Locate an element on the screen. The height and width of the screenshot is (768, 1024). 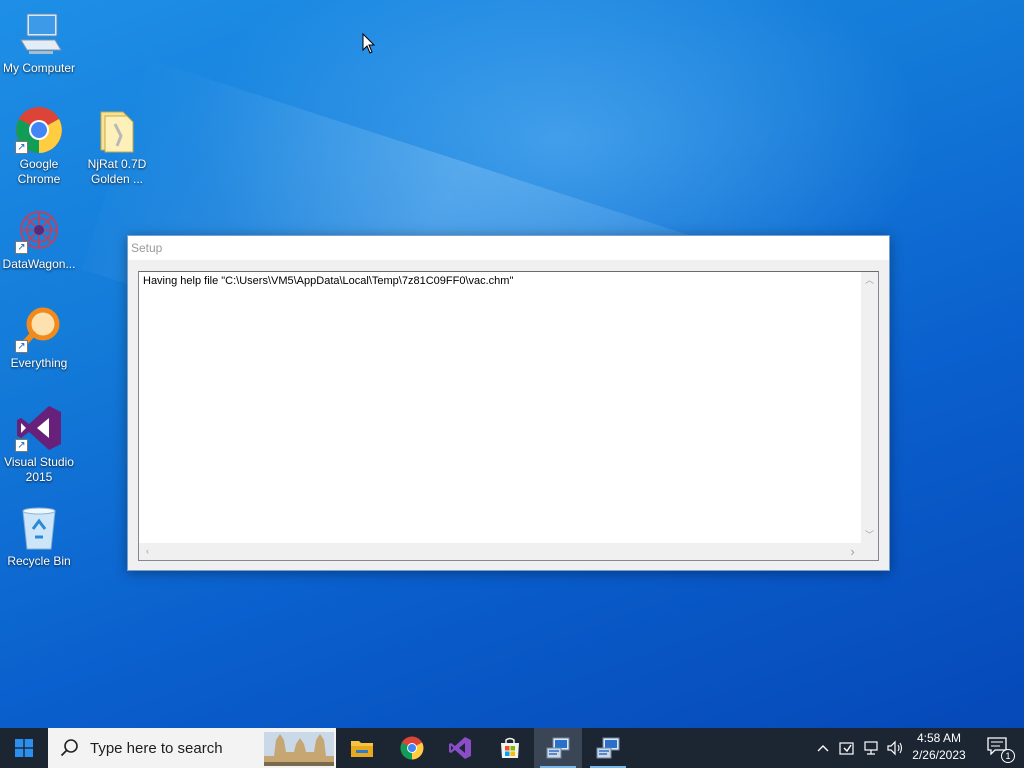
taskbar-setup-app is located at coordinates (608, 748).